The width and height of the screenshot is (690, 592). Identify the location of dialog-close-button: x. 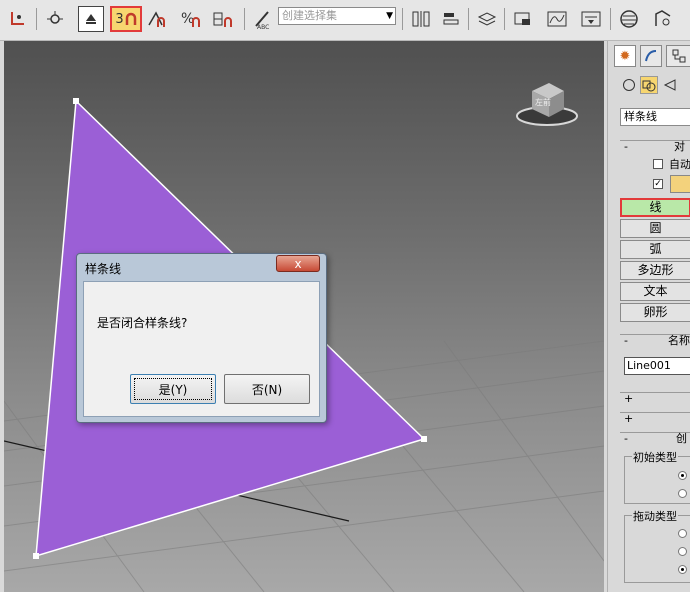
(298, 263).